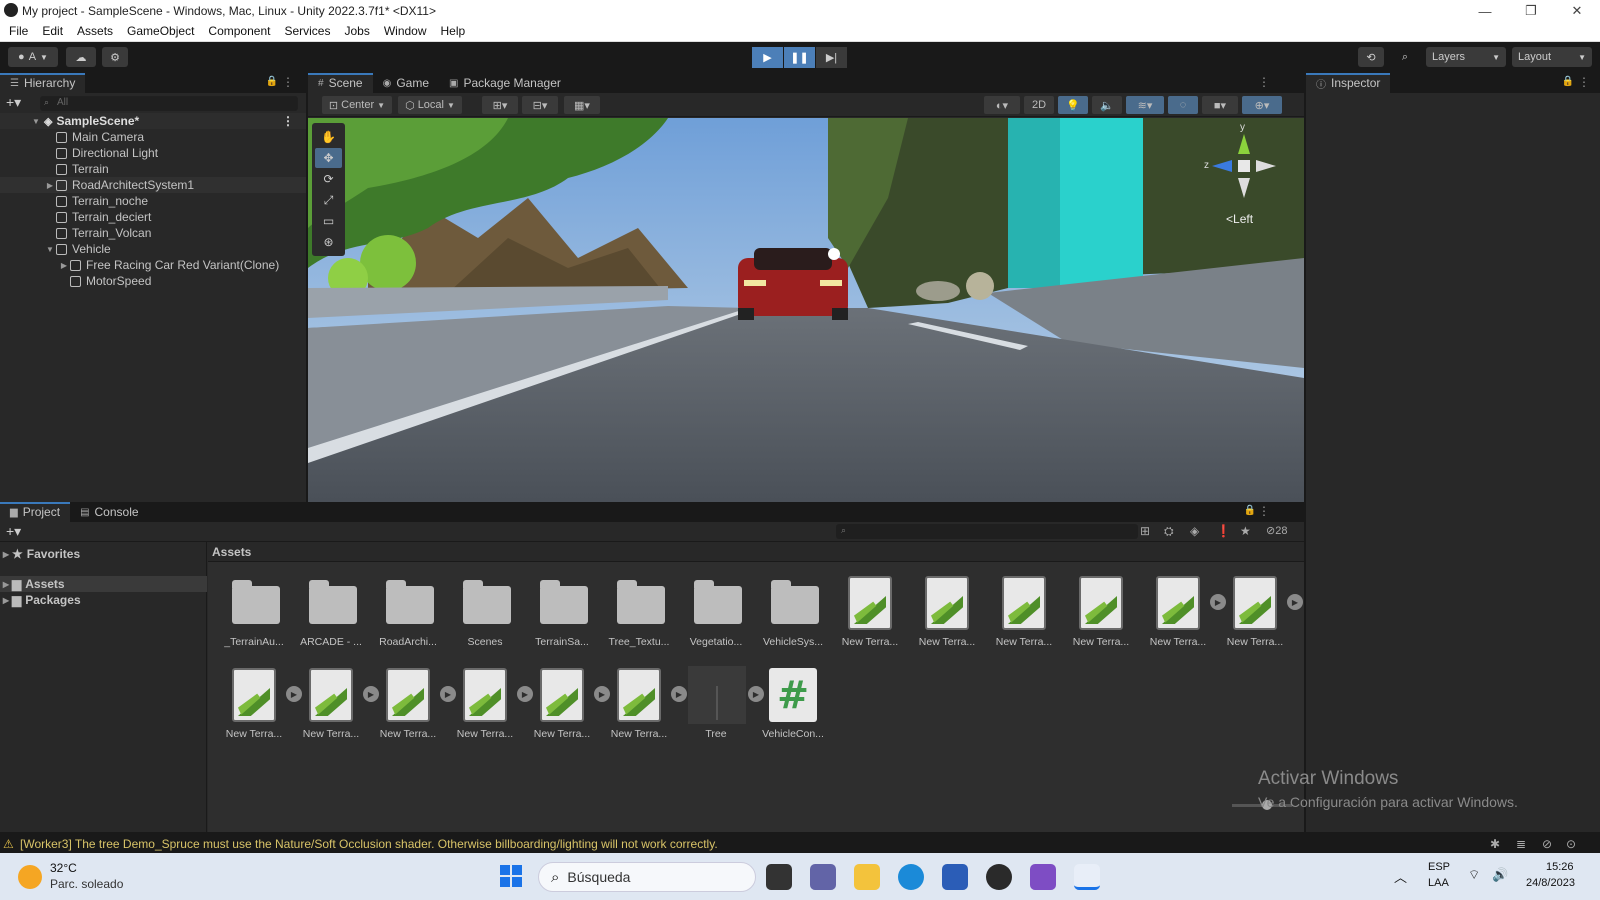 This screenshot has width=1600, height=900. What do you see at coordinates (1439, 867) in the screenshot?
I see `language-code: ESP` at bounding box center [1439, 867].